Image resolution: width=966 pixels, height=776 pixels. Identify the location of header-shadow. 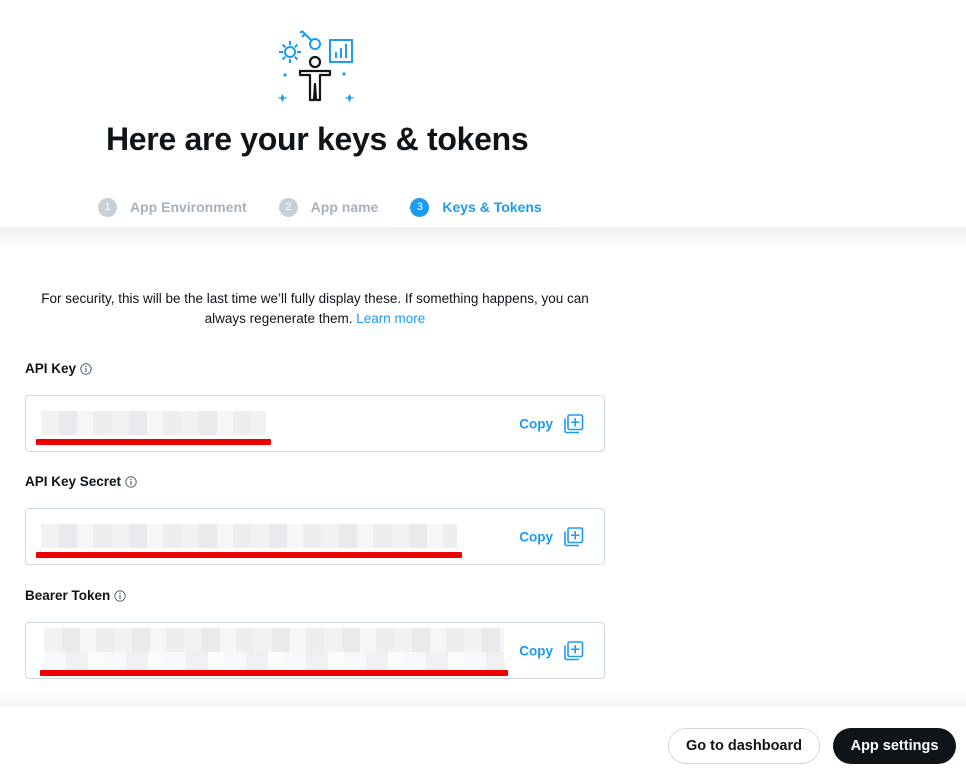
(483, 238).